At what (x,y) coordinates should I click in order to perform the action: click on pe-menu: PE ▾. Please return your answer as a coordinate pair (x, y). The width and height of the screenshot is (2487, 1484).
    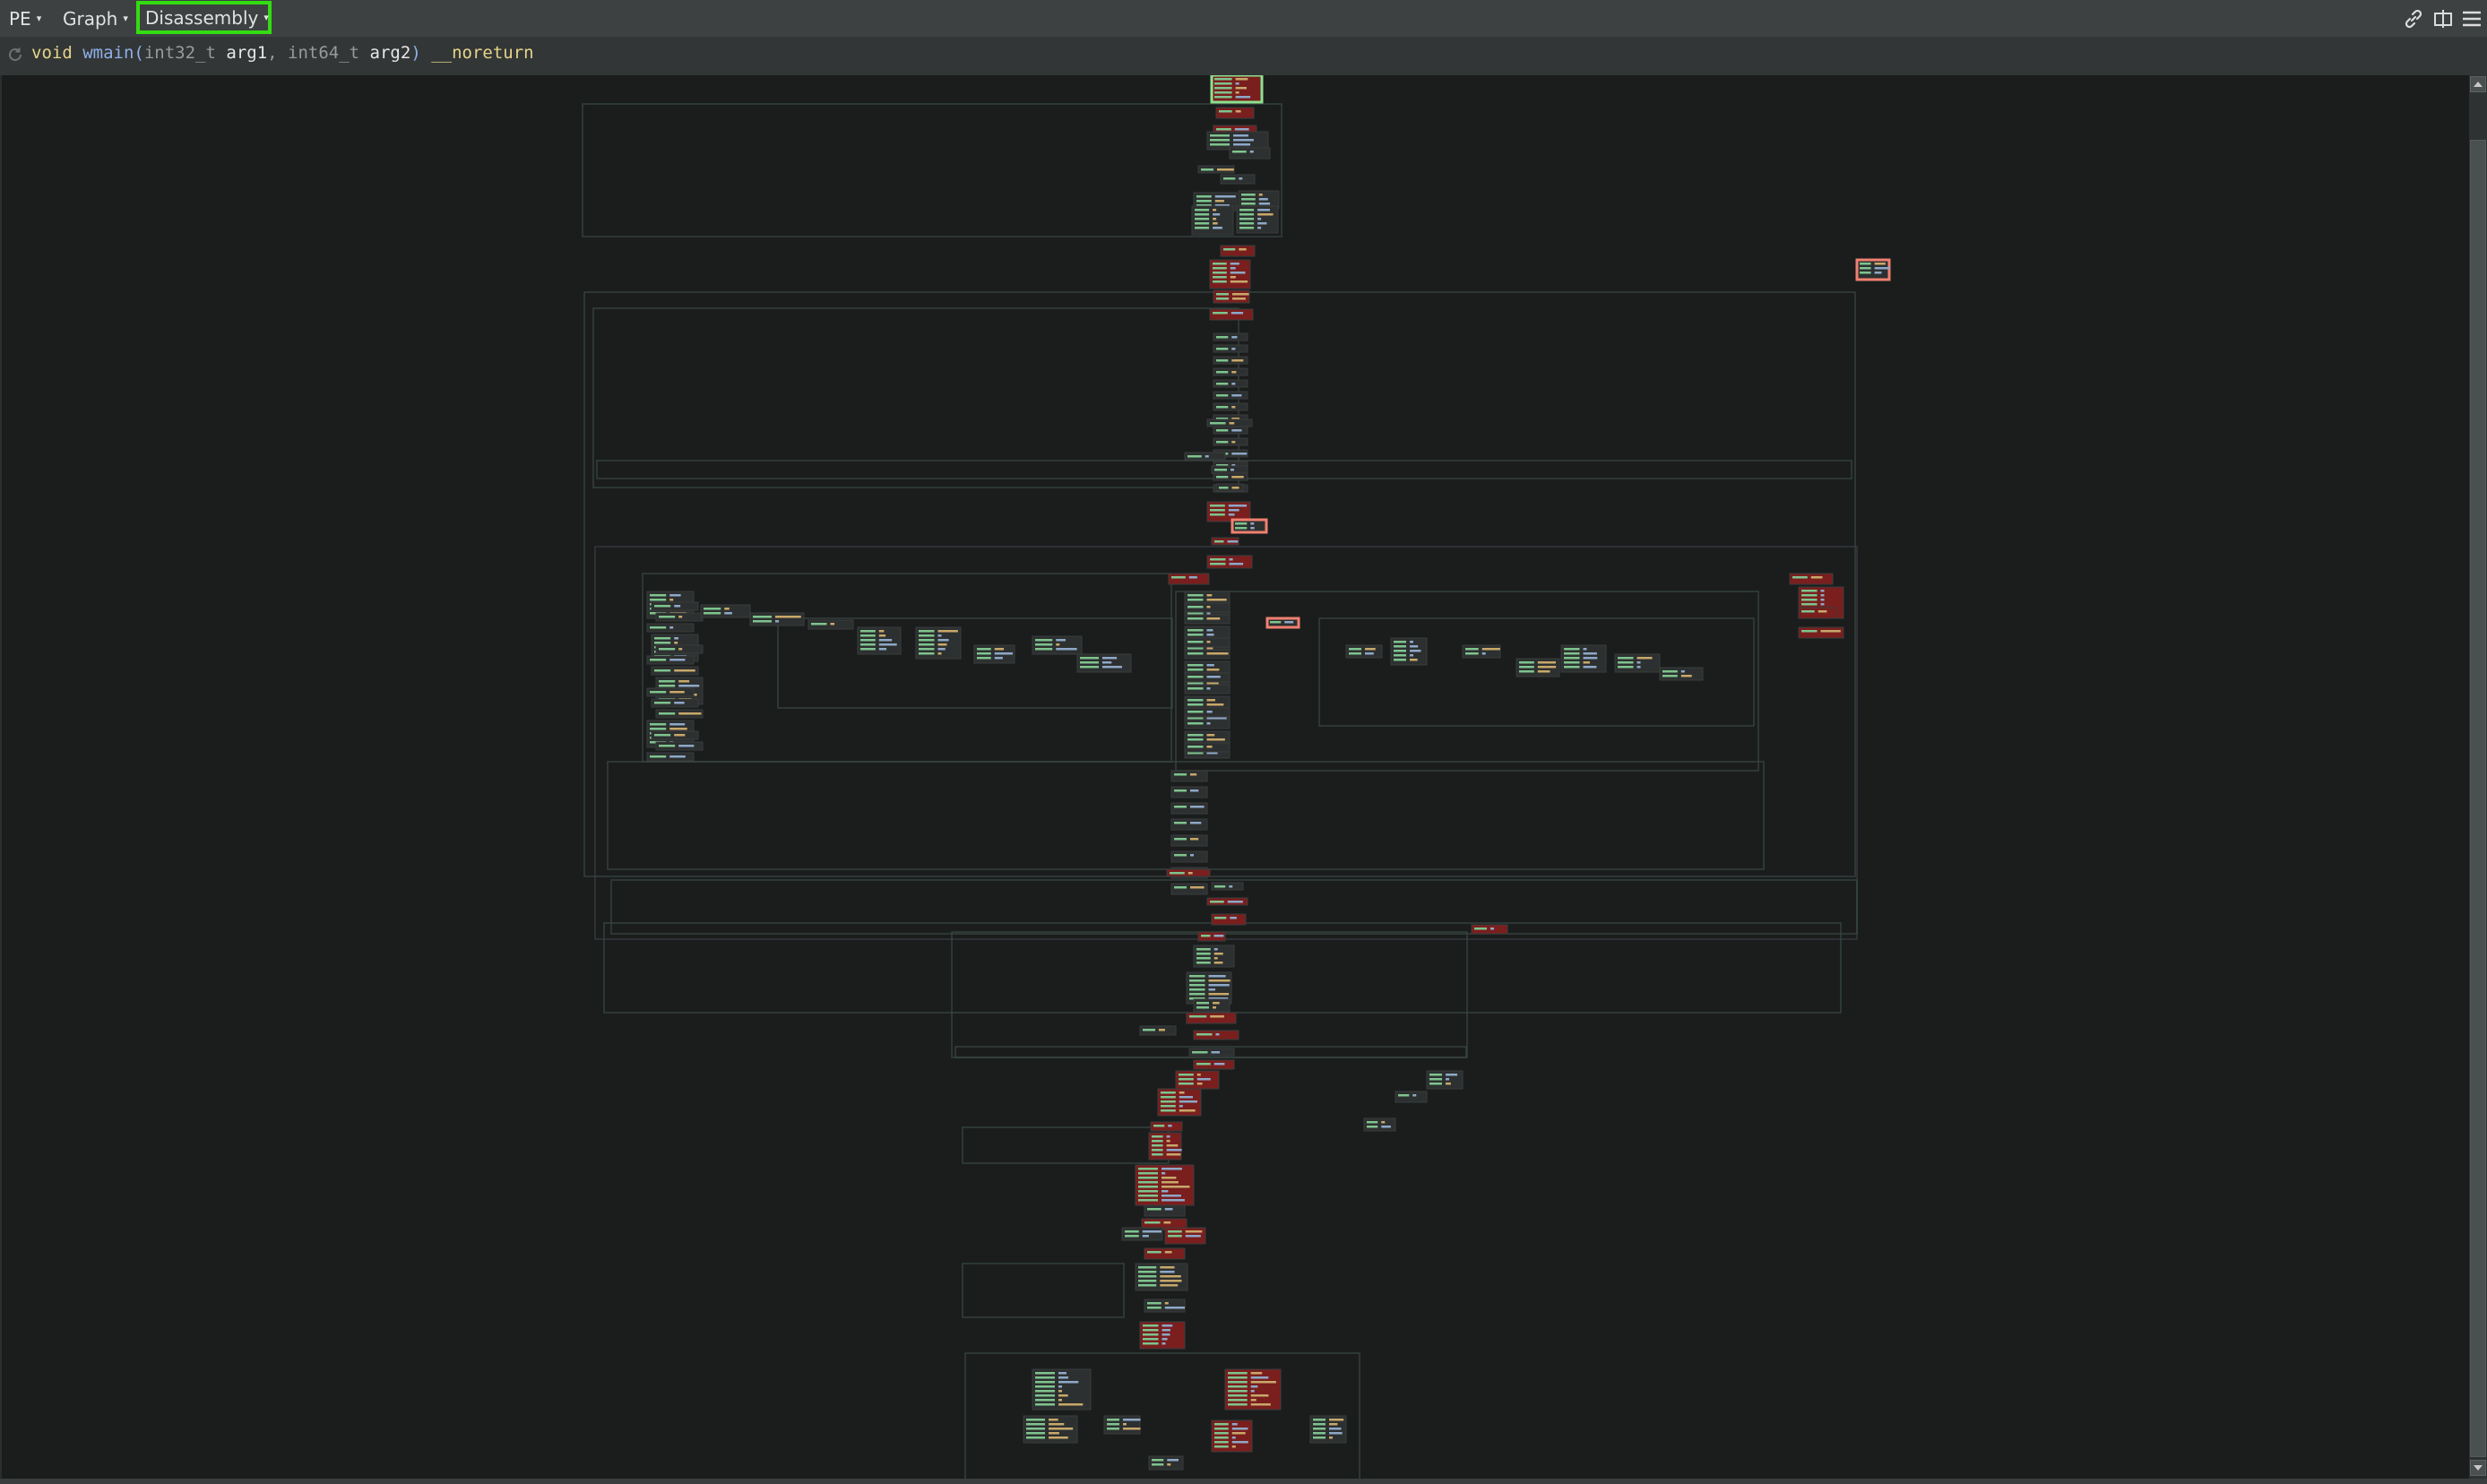
    Looking at the image, I should click on (25, 18).